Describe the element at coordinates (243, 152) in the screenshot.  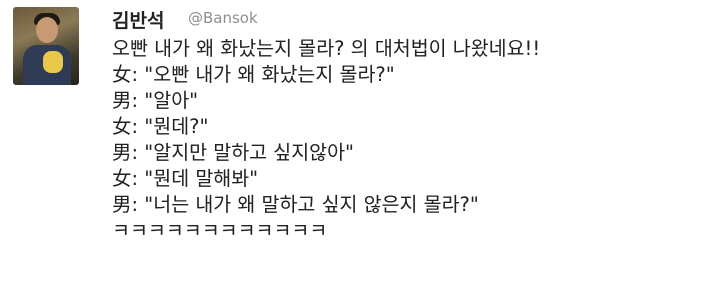
I see `line-text: : "알지만 말하고 싶지않아"` at that location.